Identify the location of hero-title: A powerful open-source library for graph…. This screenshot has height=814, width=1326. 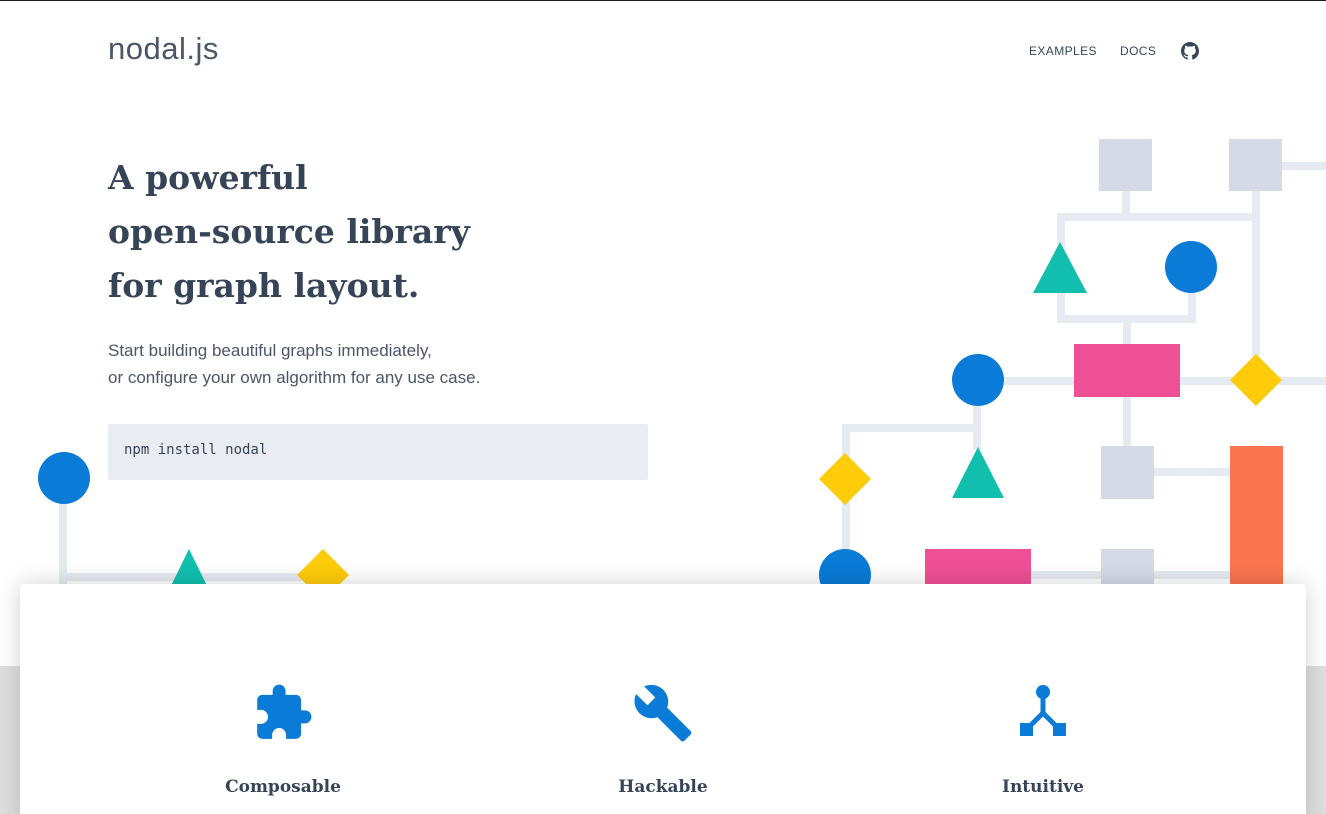
(388, 232).